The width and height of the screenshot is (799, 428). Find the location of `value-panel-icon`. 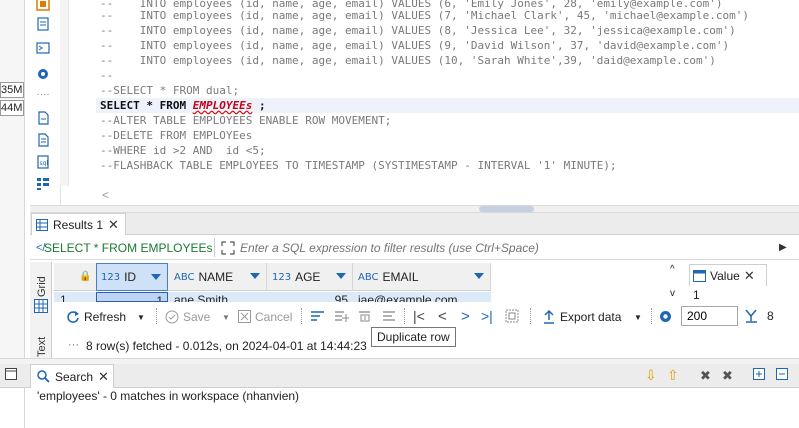

value-panel-icon is located at coordinates (699, 275).